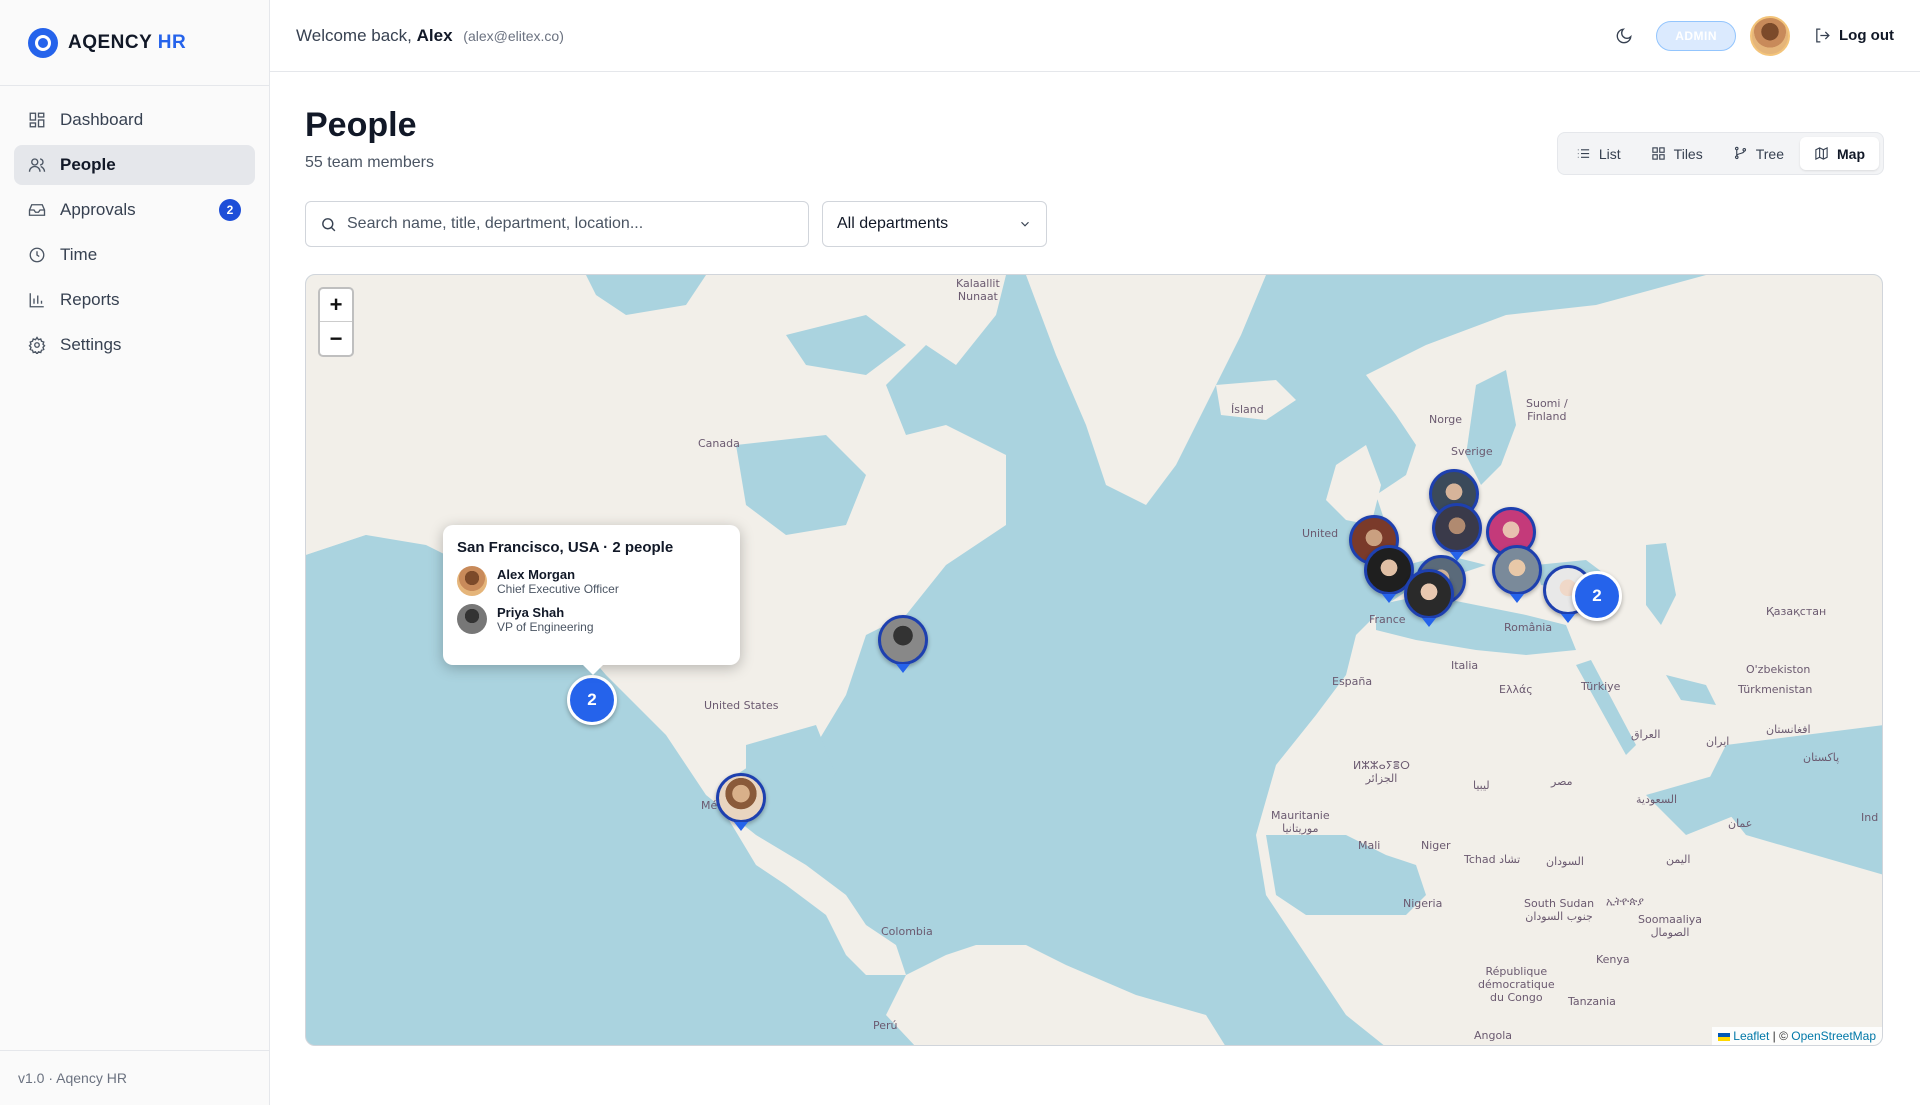  Describe the element at coordinates (134, 345) in the screenshot. I see `sidebar-item-settings: Settings` at that location.